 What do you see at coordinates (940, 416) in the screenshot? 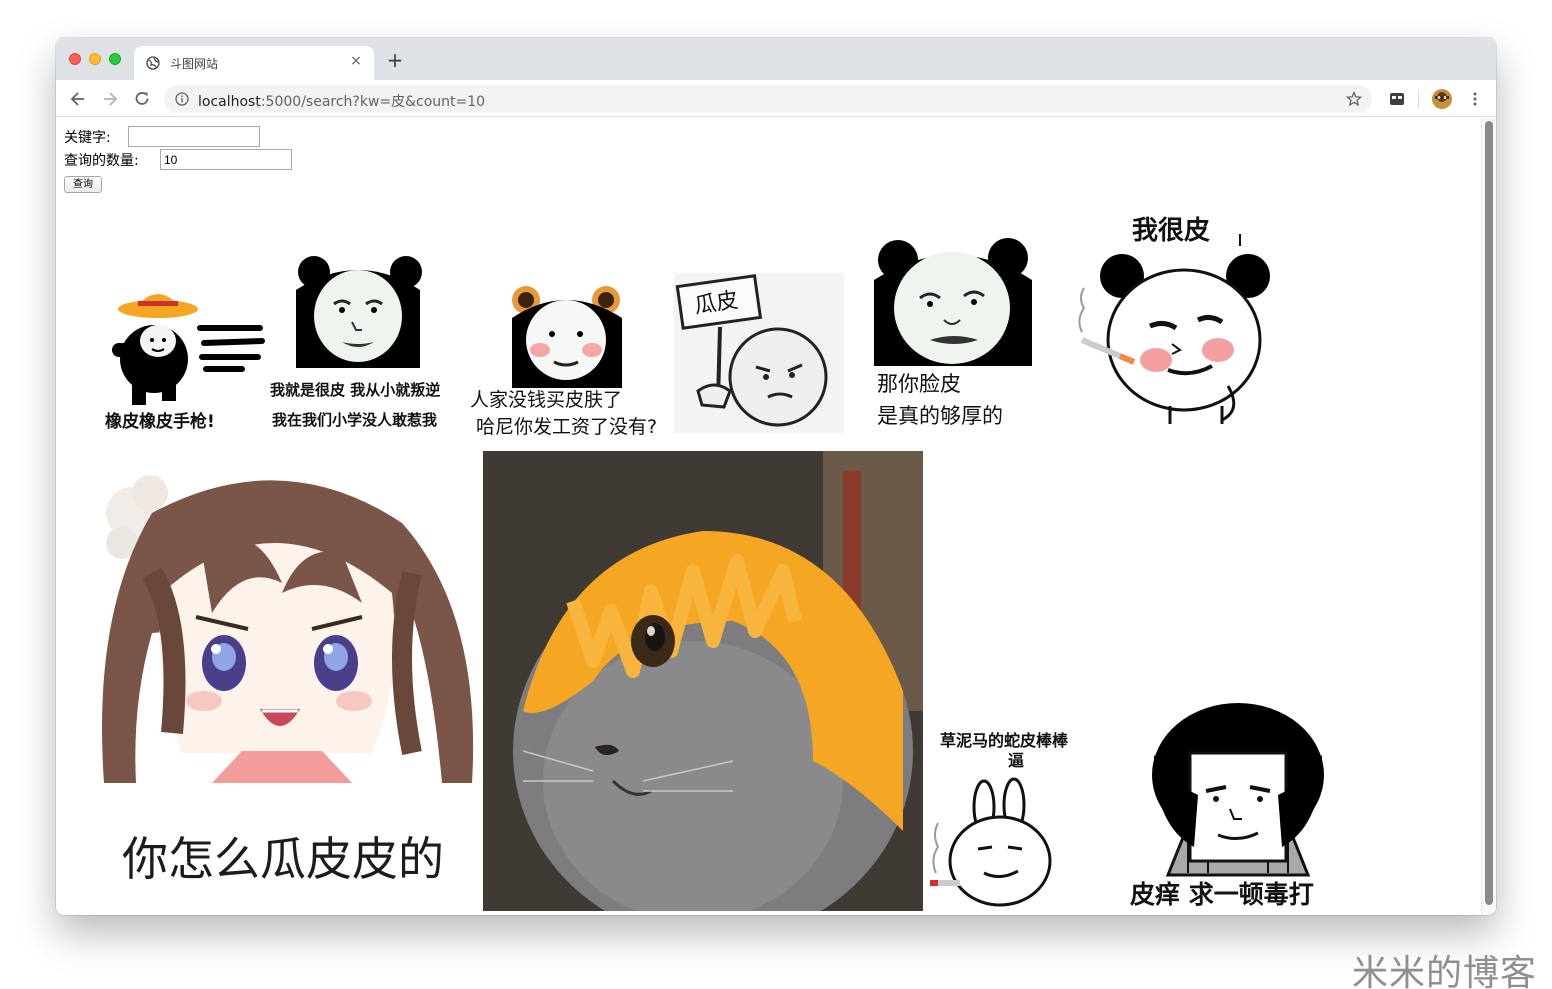
I see `meme-caption-line-2: 是真的够厚的` at bounding box center [940, 416].